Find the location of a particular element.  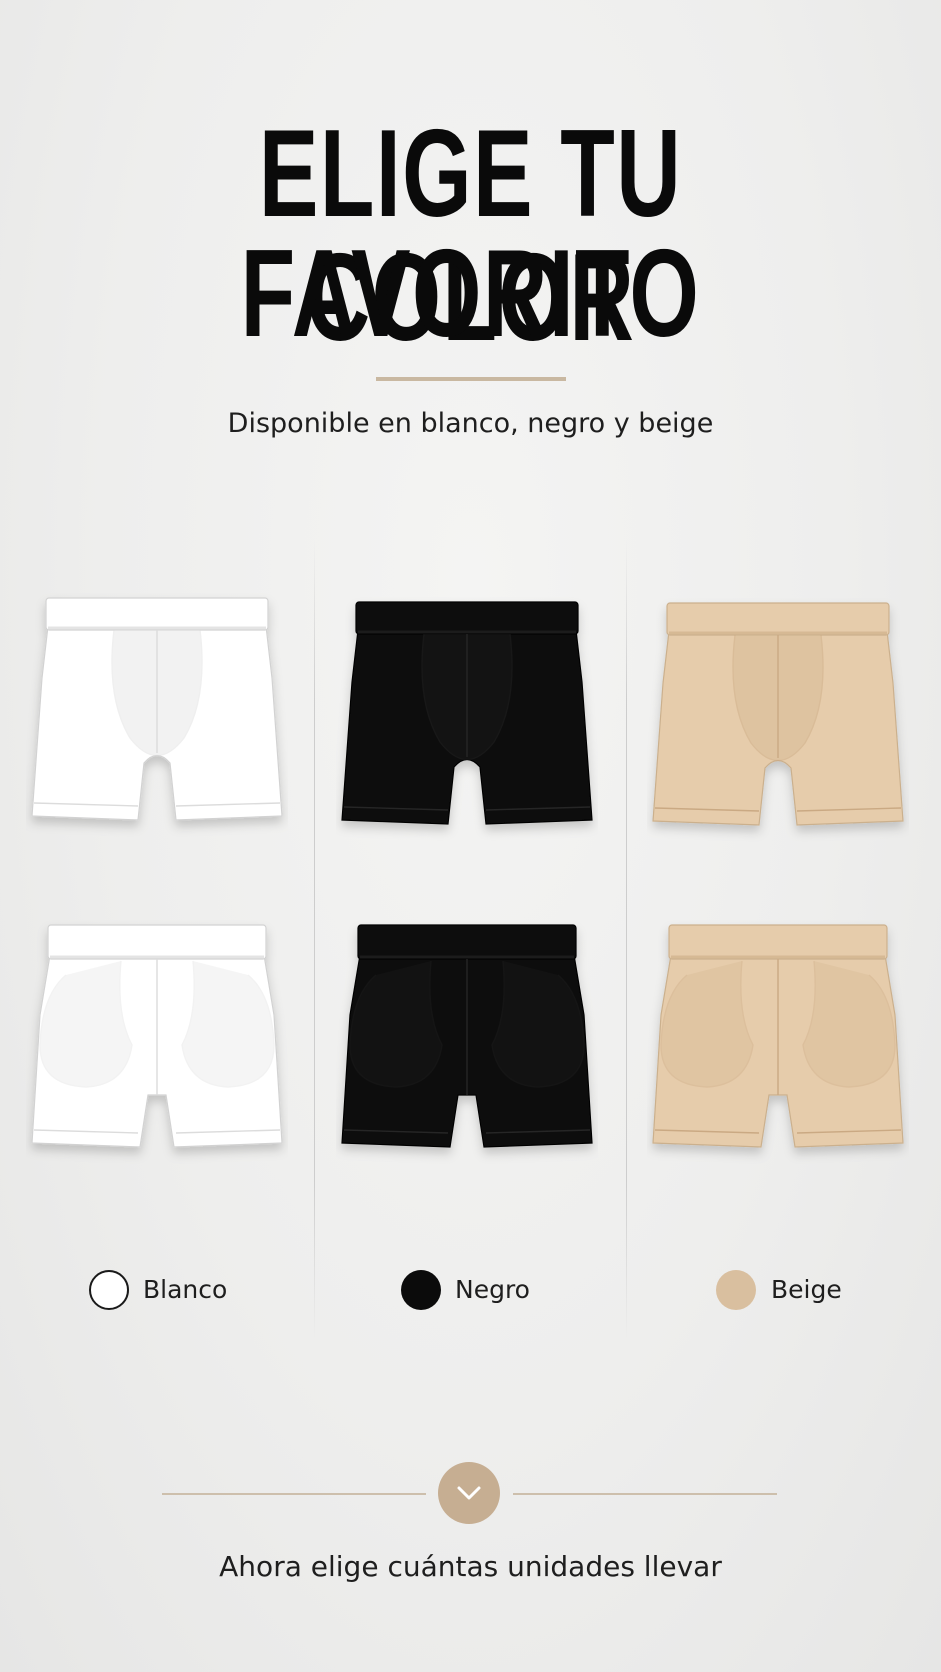

title-divider is located at coordinates (471, 379).